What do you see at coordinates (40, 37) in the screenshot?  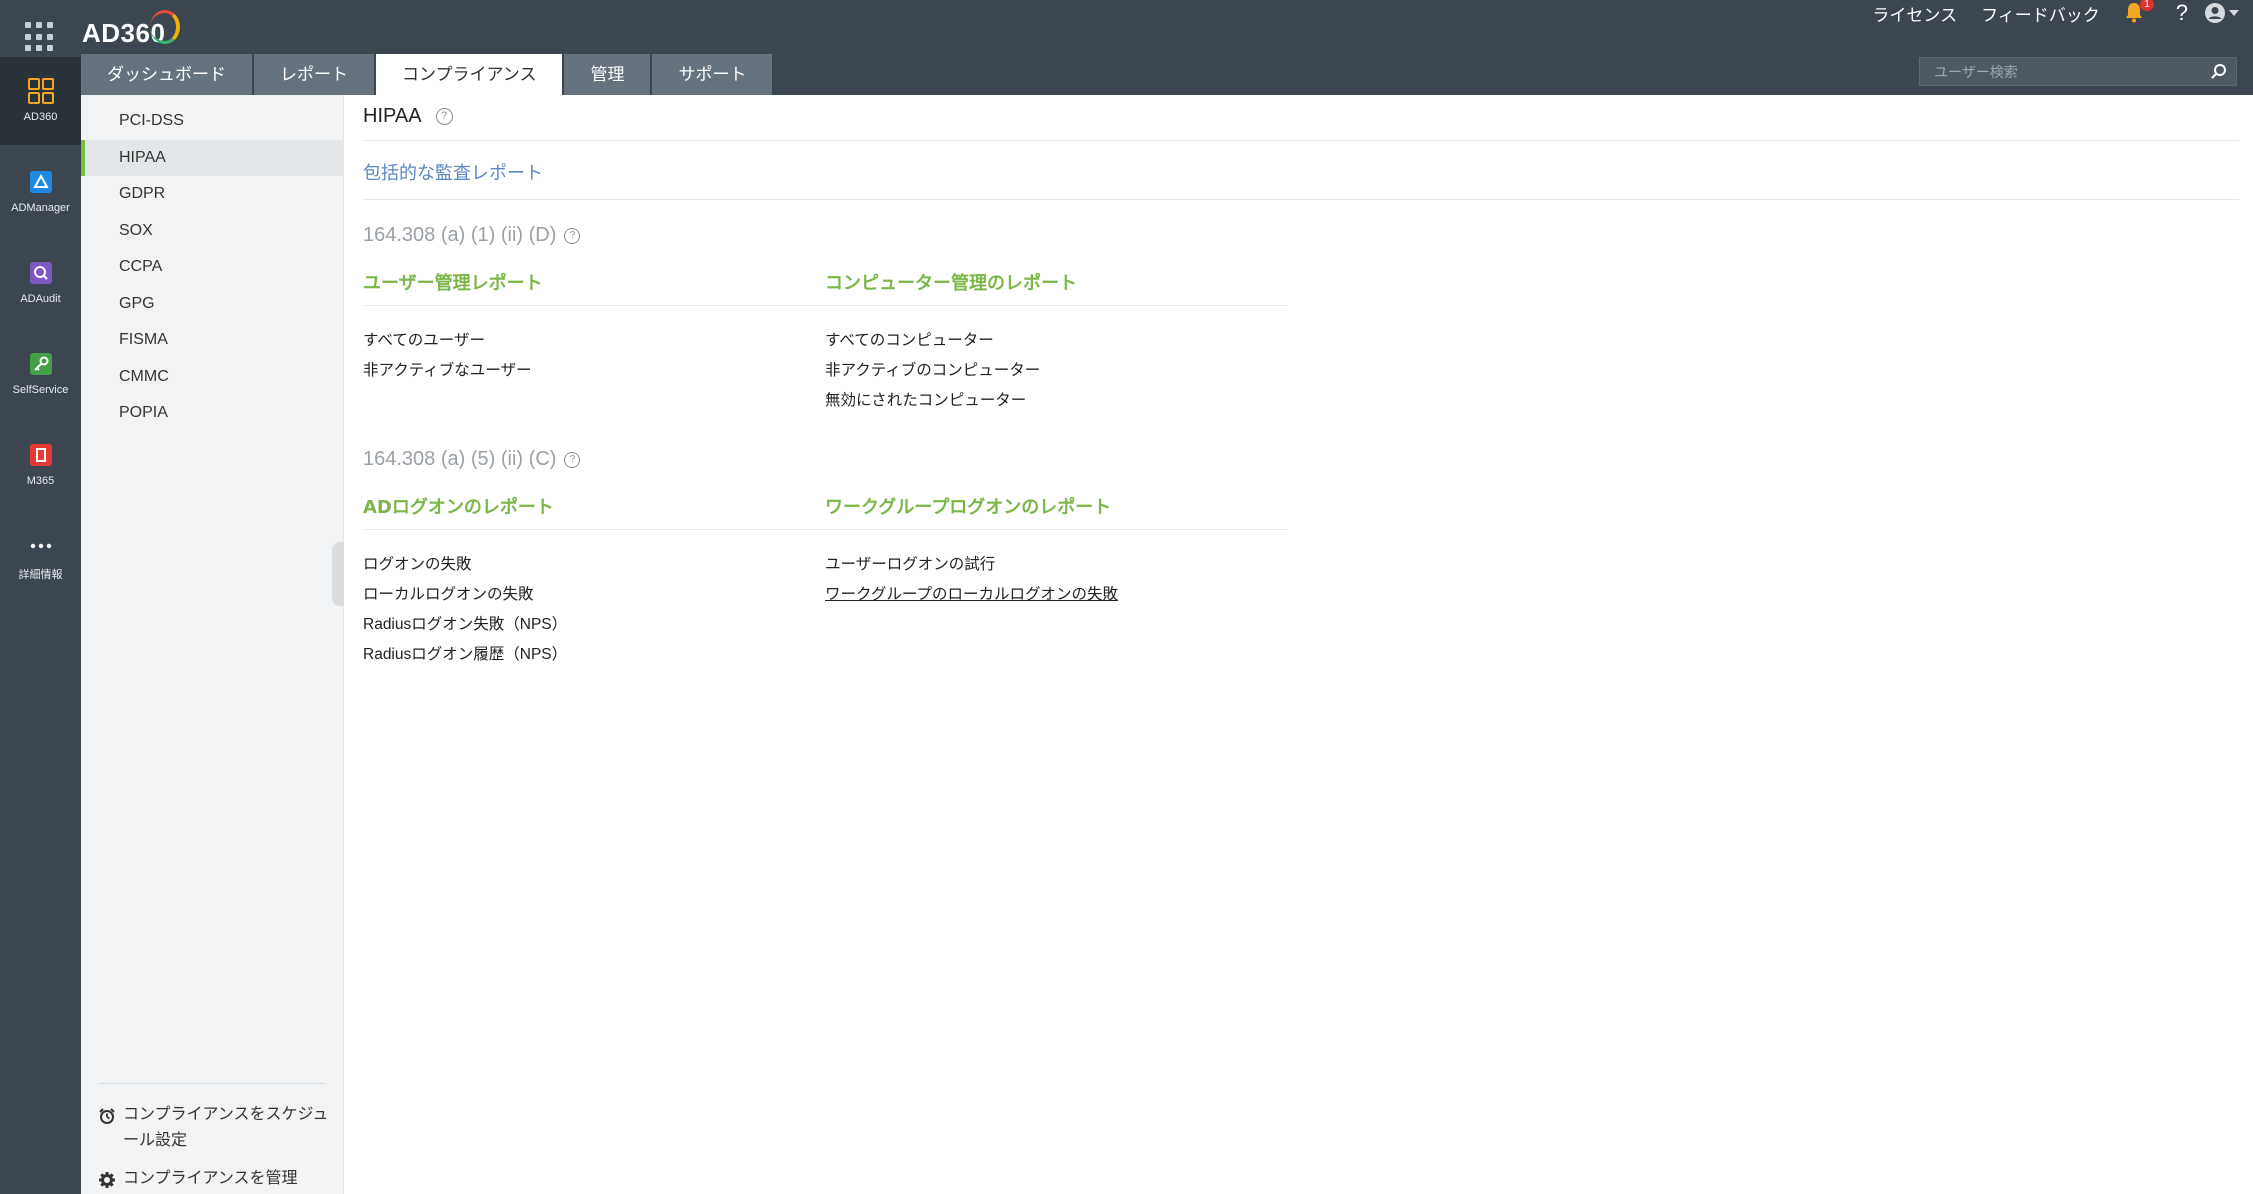 I see `app-launcher-icon` at bounding box center [40, 37].